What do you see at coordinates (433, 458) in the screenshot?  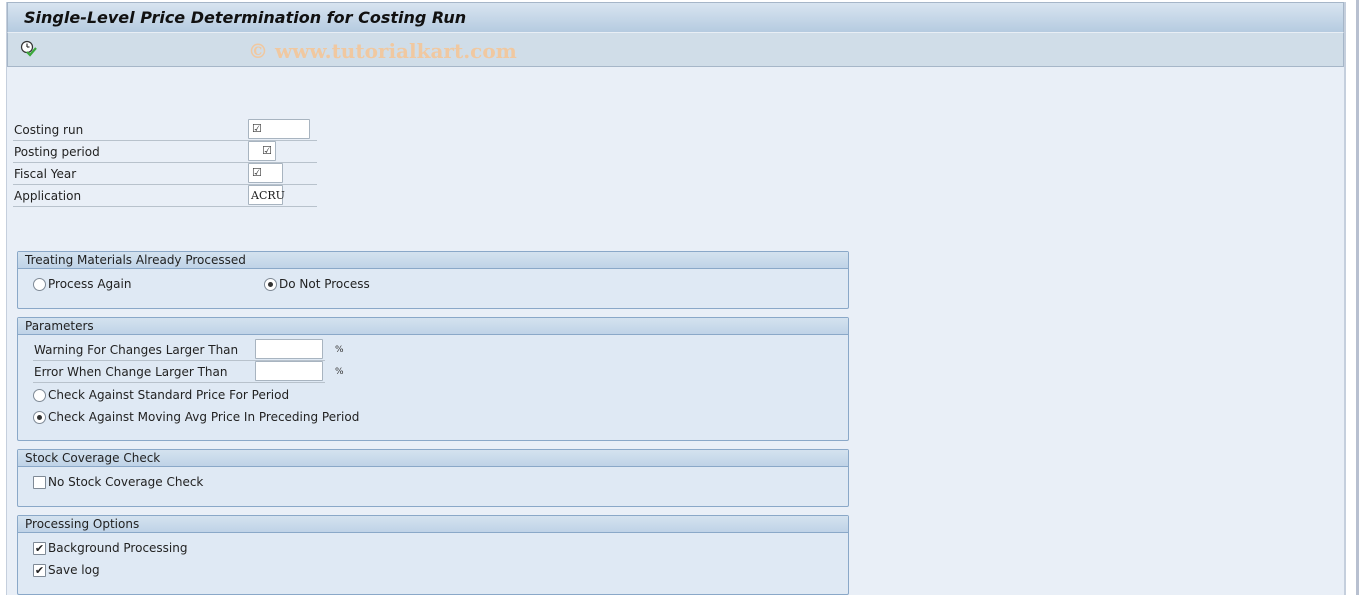 I see `group-title: Stock Coverage Check` at bounding box center [433, 458].